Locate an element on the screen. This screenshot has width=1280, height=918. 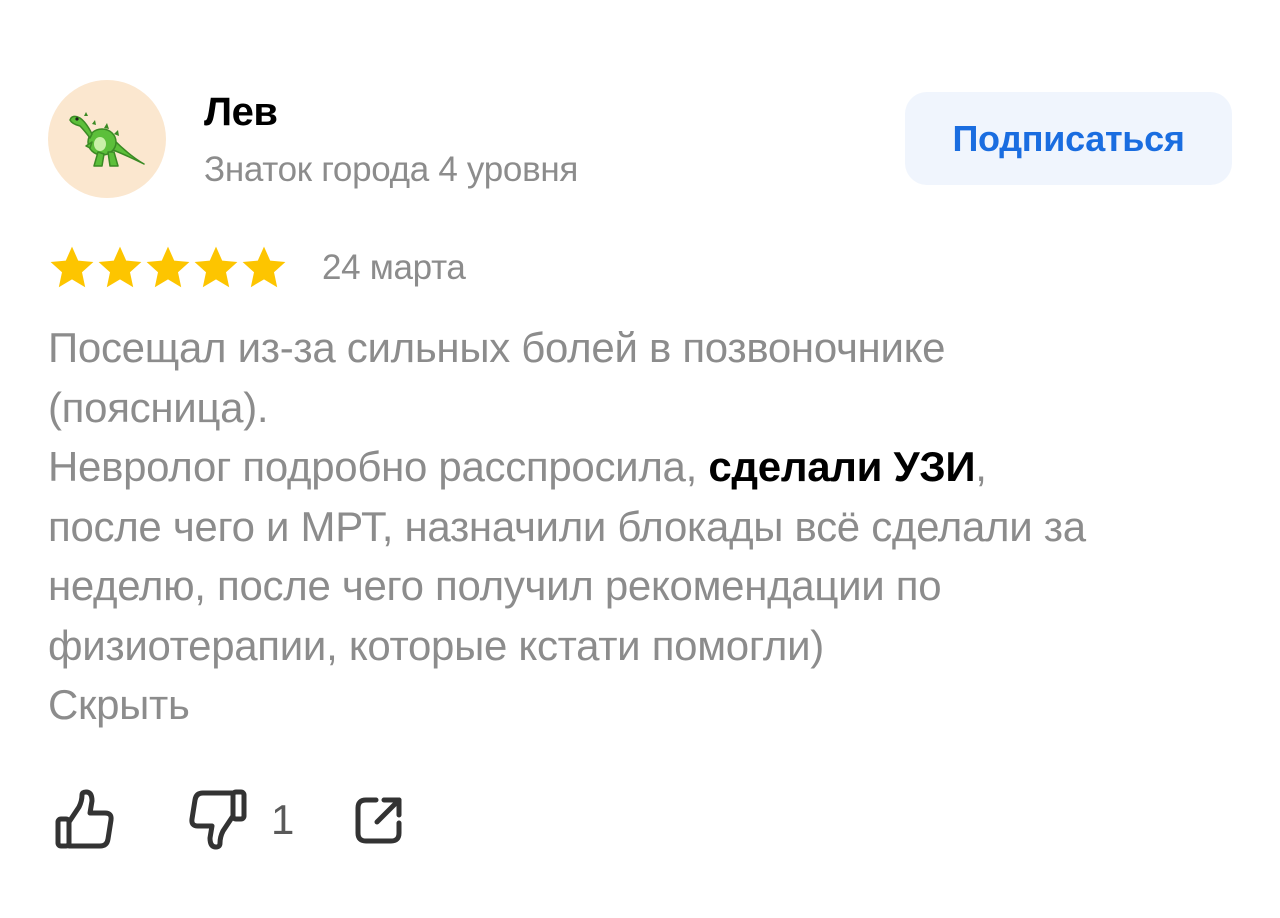
thumbs-down-icon is located at coordinates (218, 819).